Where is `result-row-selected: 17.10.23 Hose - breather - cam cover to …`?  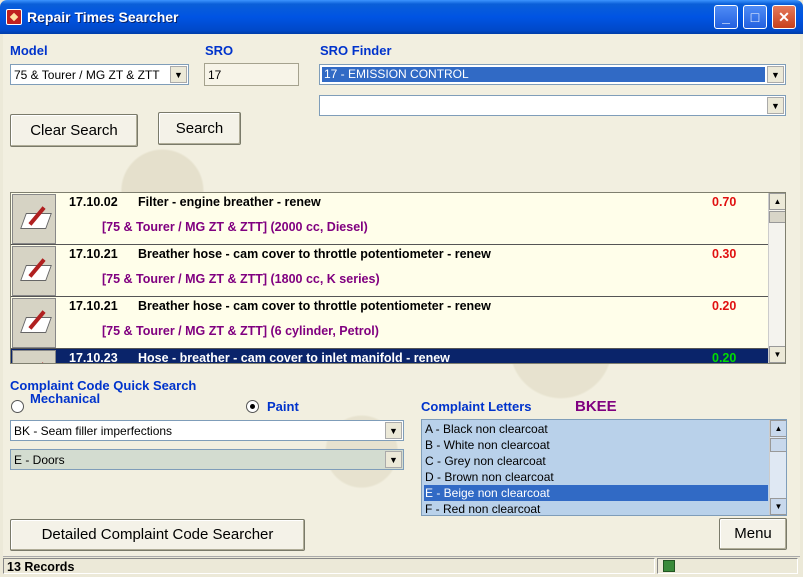
result-row-selected: 17.10.23 Hose - breather - cam cover to … is located at coordinates (390, 356).